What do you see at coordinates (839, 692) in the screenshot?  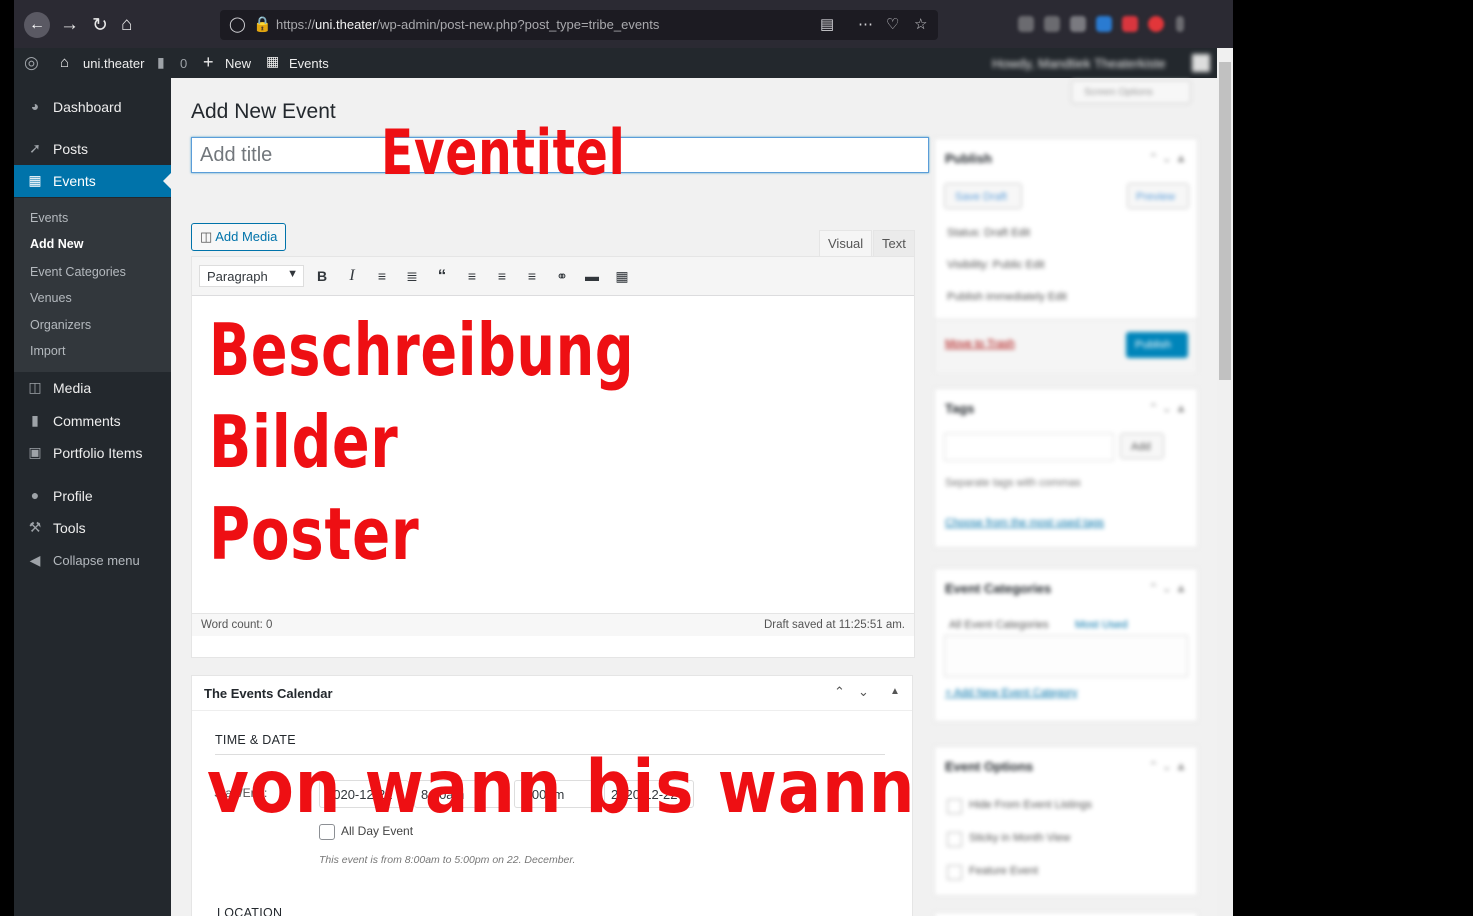 I see `move-up-icon: ⌃` at bounding box center [839, 692].